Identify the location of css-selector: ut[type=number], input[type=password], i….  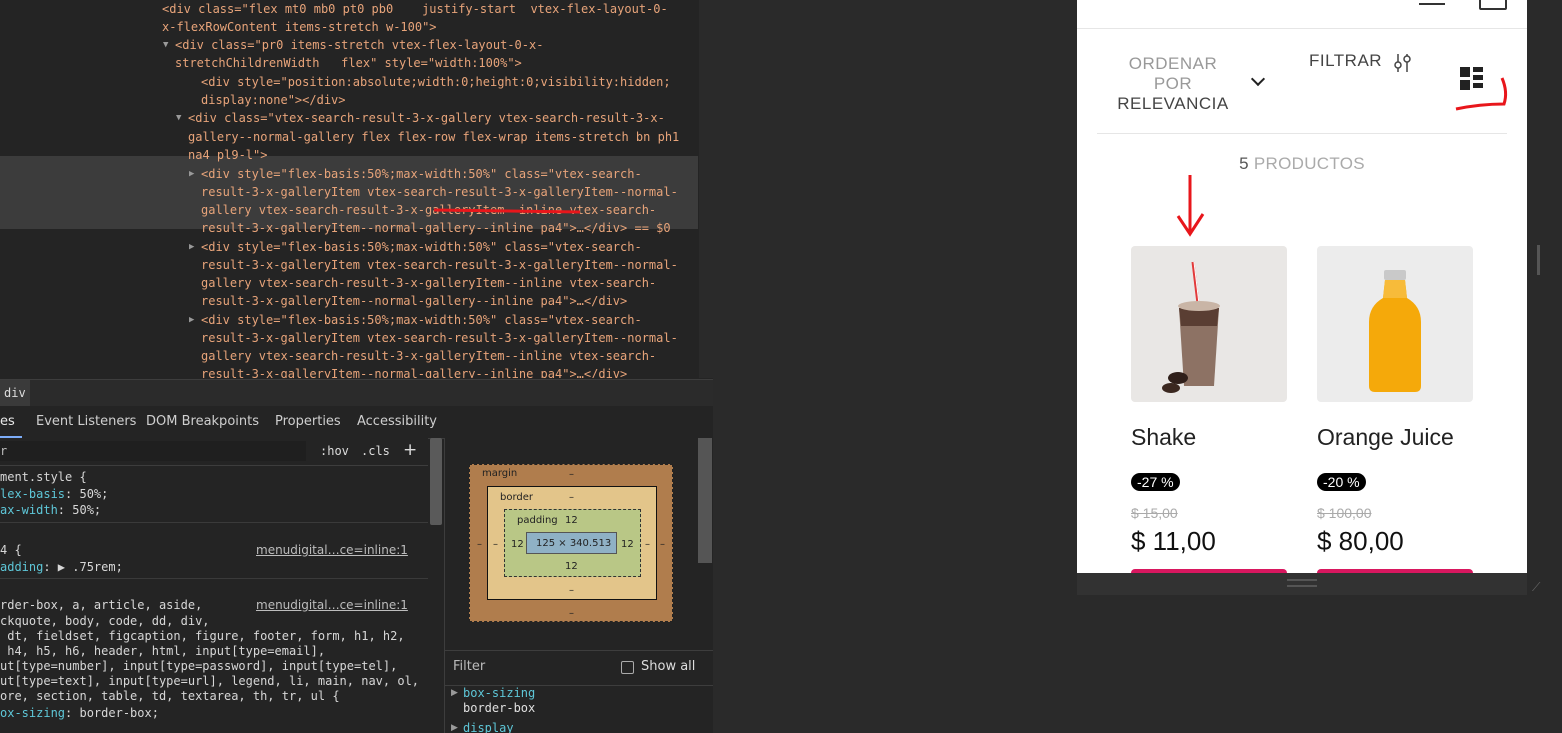
(198, 666).